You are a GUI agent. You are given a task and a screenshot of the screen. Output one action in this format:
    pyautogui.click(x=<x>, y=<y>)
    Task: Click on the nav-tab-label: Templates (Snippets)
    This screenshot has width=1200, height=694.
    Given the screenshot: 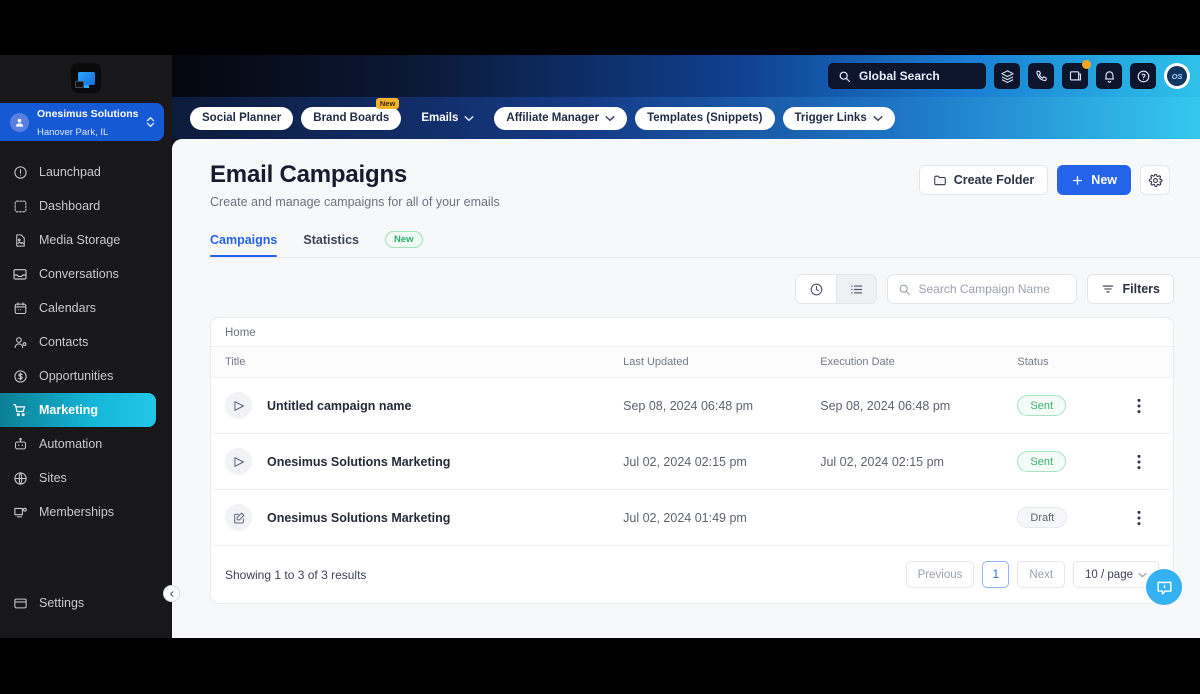 What is the action you would take?
    pyautogui.click(x=705, y=118)
    